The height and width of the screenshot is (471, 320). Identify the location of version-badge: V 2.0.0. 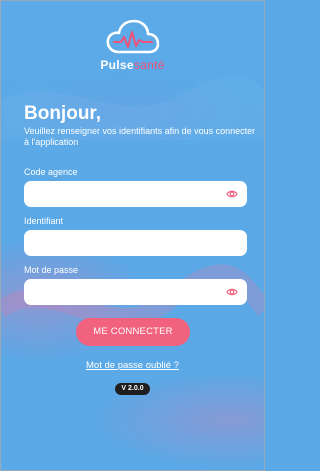
(132, 389).